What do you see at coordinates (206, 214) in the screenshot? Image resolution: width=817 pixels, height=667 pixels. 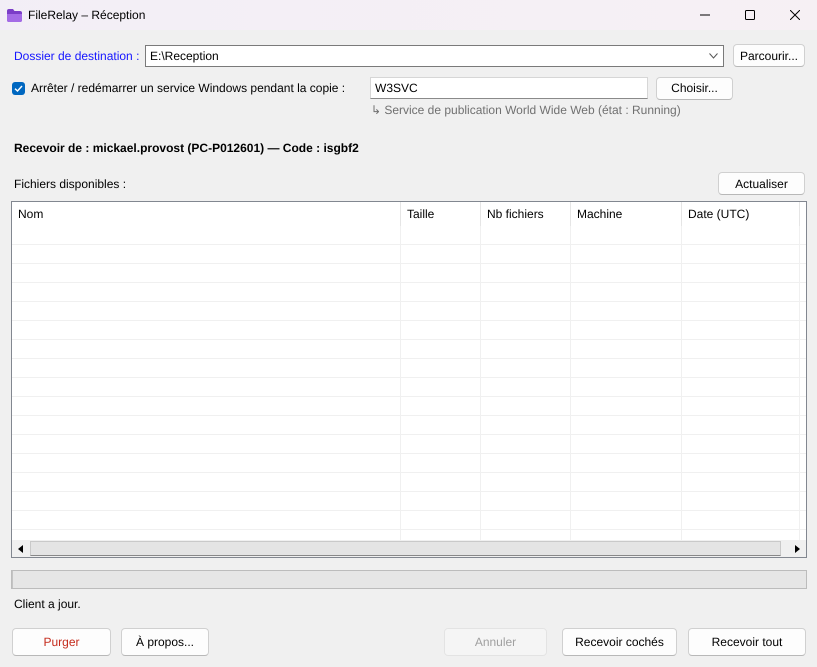 I see `column-header: Nom` at bounding box center [206, 214].